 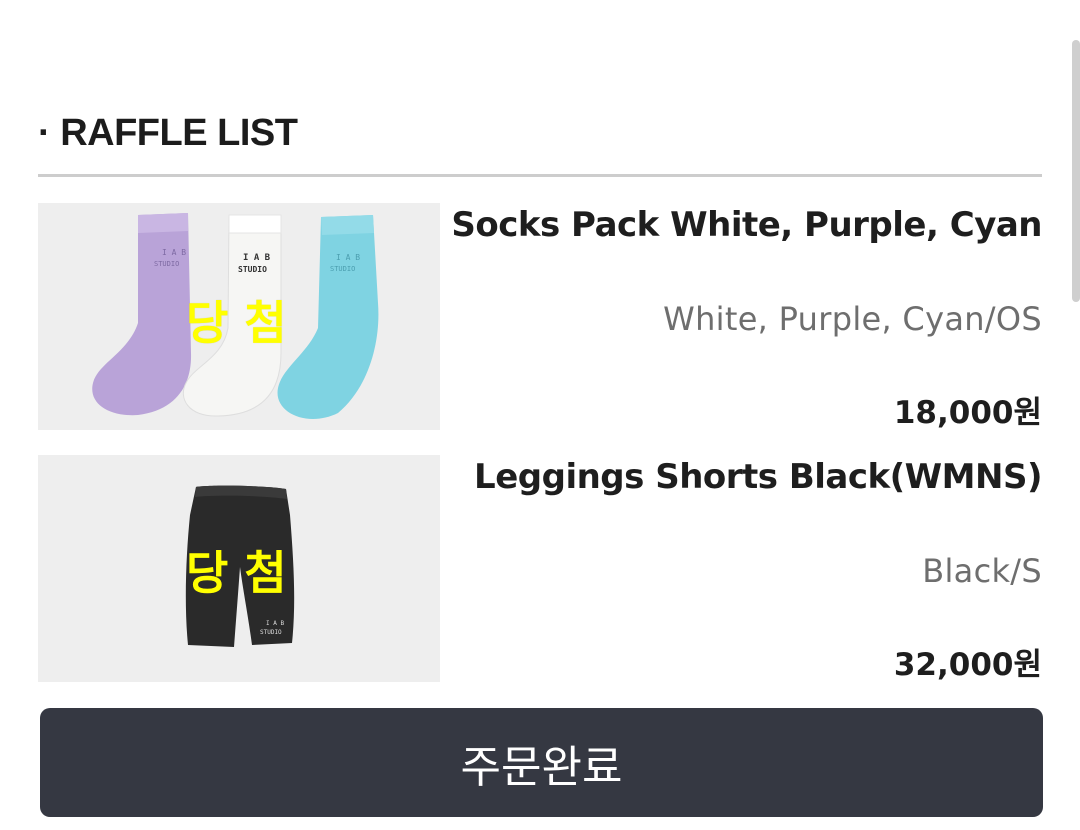 I want to click on scrollbar, so click(x=1076, y=171).